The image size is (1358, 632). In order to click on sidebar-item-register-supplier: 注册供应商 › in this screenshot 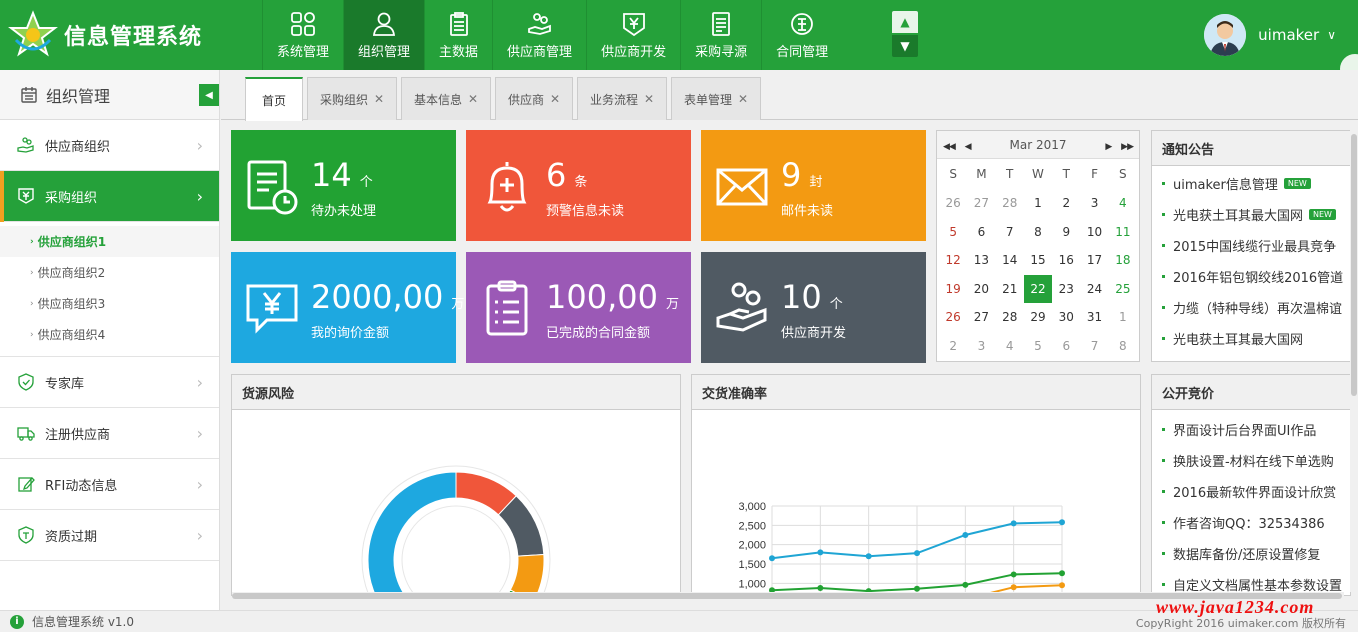, I will do `click(109, 433)`.